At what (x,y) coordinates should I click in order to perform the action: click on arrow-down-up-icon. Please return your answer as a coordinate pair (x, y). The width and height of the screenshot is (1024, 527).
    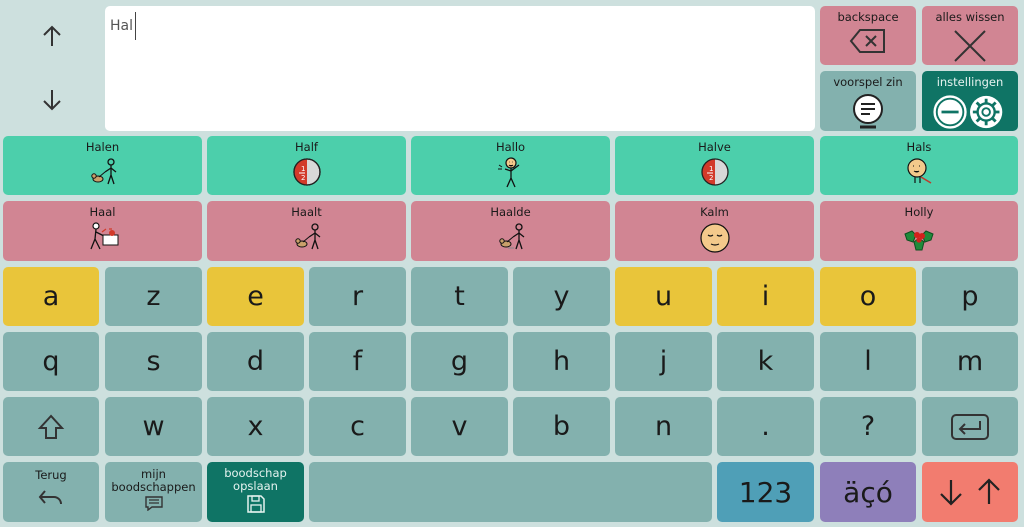
    Looking at the image, I should click on (970, 492).